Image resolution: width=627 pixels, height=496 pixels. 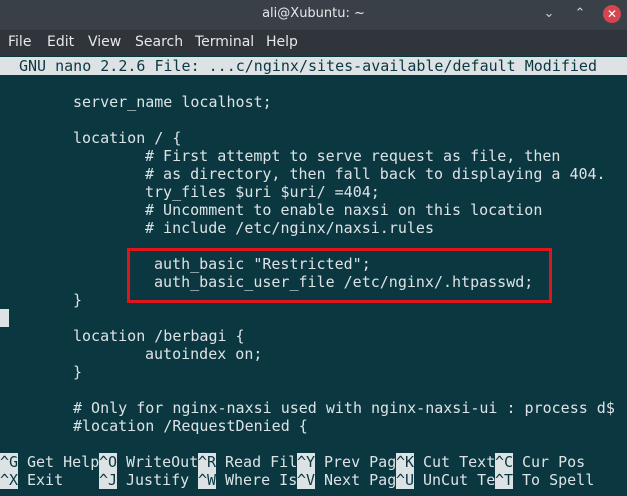 What do you see at coordinates (504, 462) in the screenshot?
I see `shortcut-key: ^C` at bounding box center [504, 462].